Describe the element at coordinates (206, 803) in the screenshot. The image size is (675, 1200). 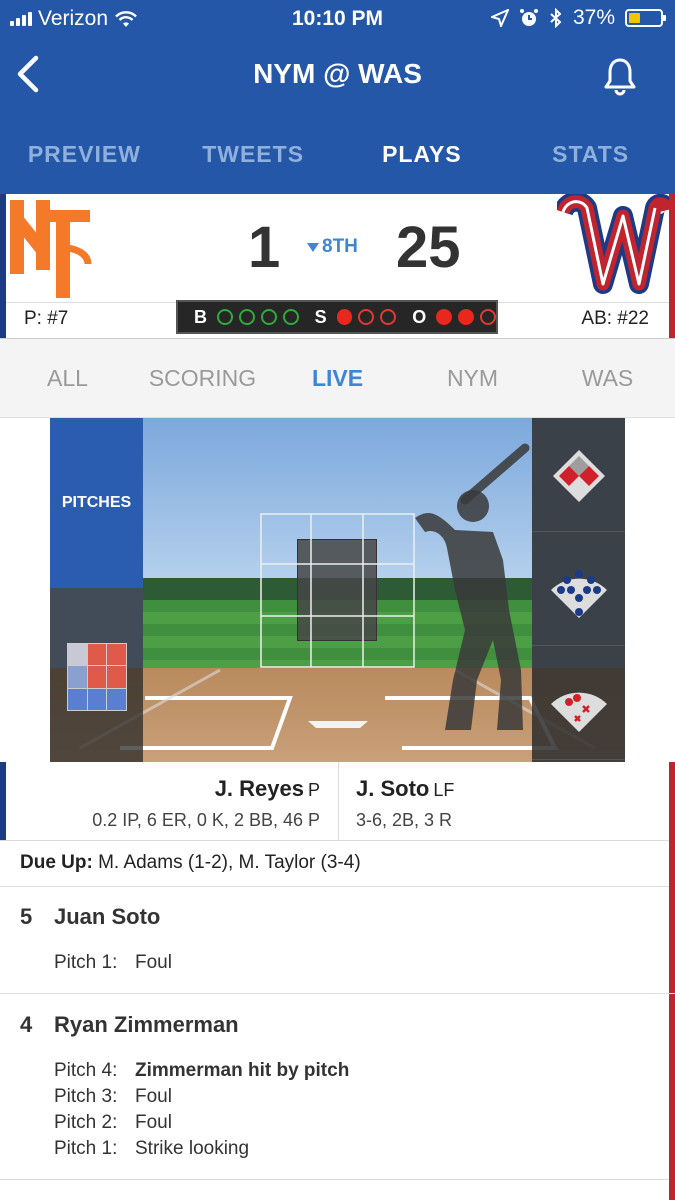
I see `pitcher-info: J. Reyes P 0.2 IP, 6 ER, 0 K, 2 BB, 46 P` at that location.